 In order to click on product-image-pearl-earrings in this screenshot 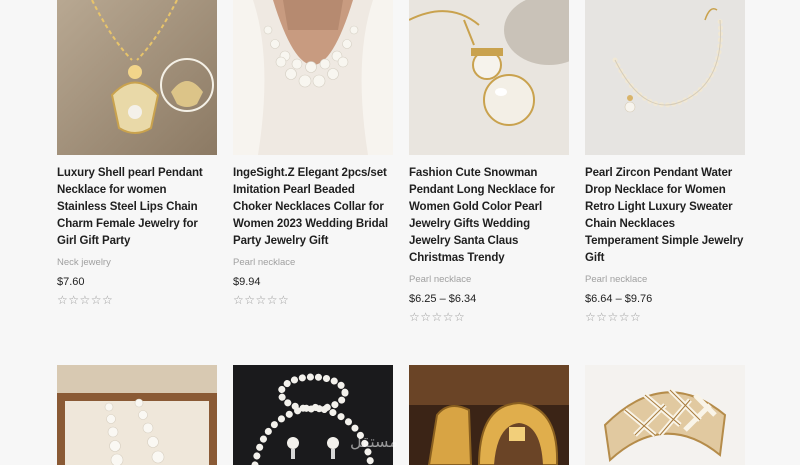, I will do `click(137, 415)`.